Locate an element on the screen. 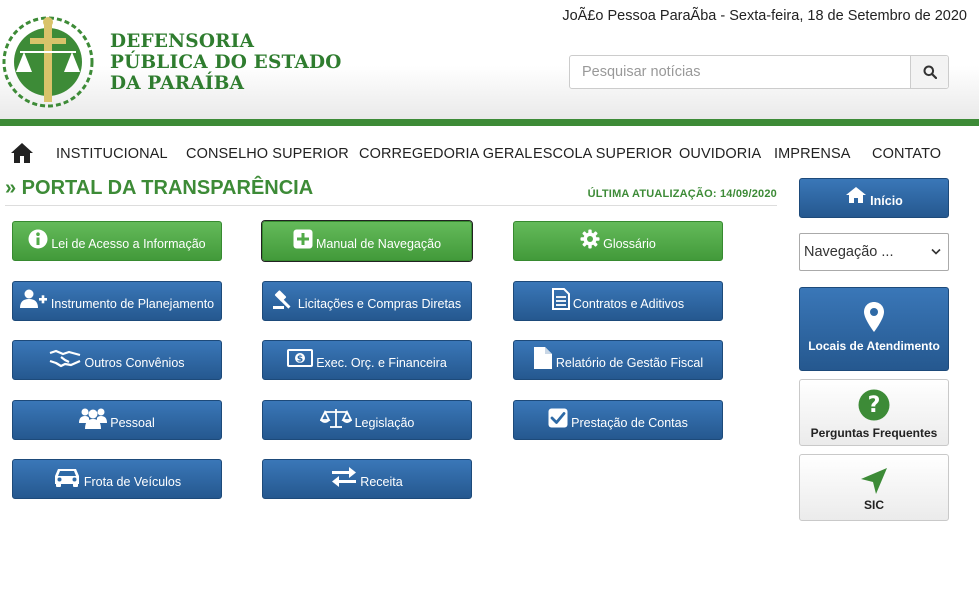 Image resolution: width=979 pixels, height=595 pixels. users-icon is located at coordinates (93, 418).